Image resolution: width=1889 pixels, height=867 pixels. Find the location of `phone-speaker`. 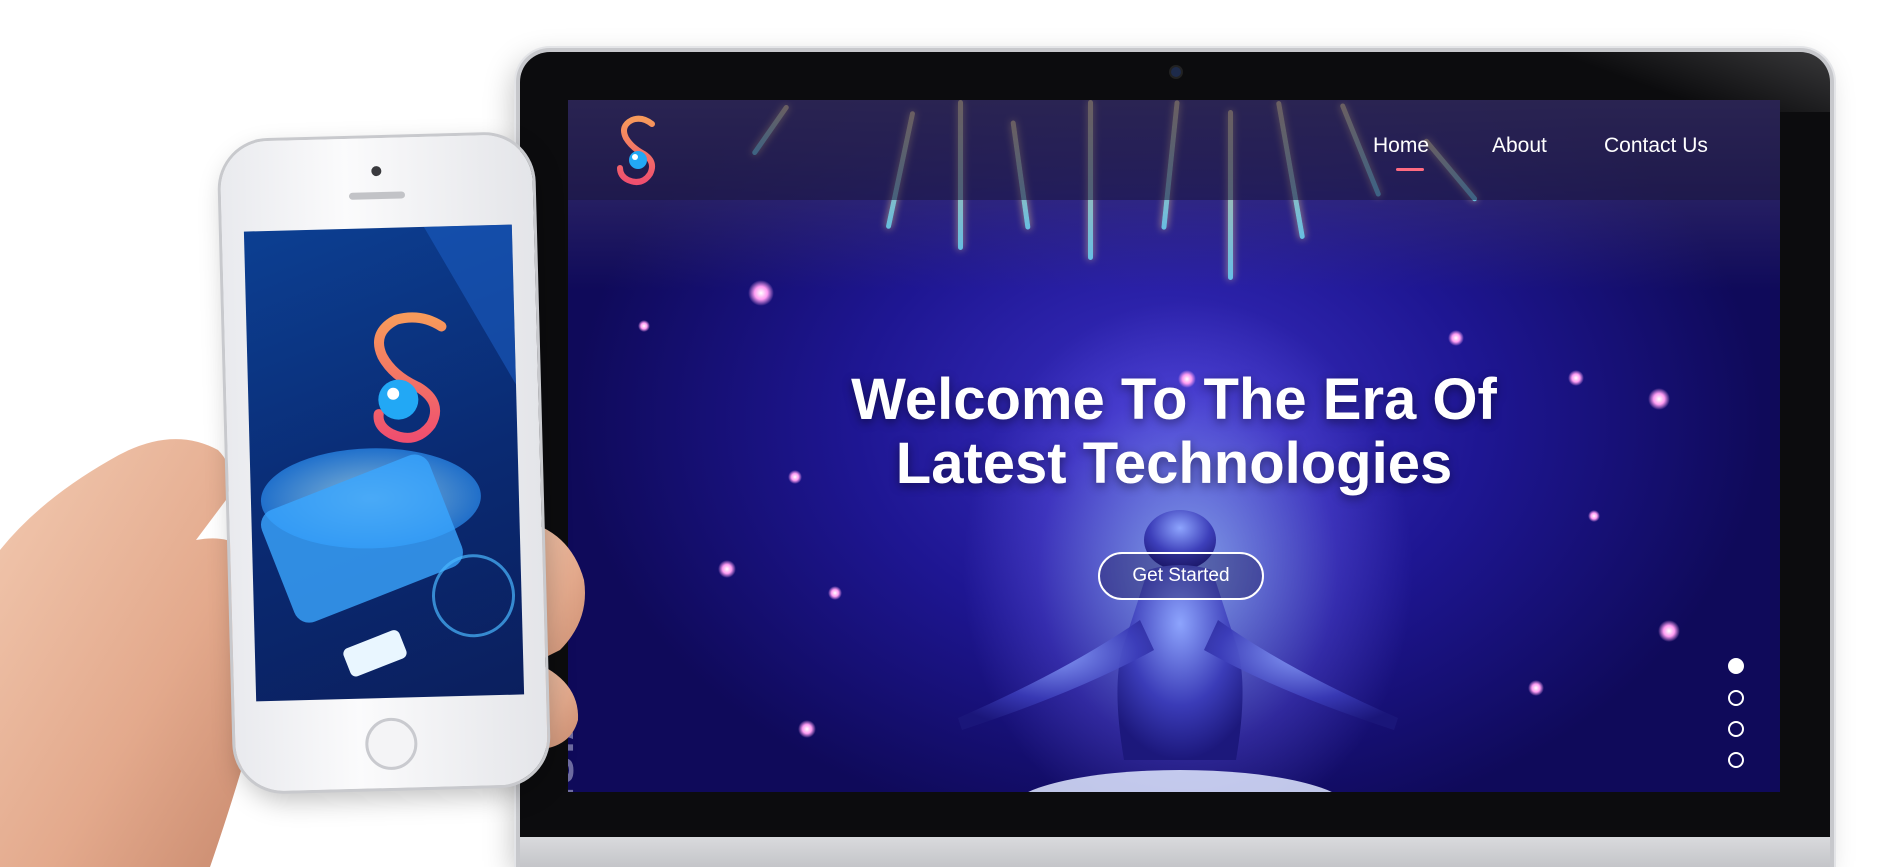

phone-speaker is located at coordinates (377, 195).